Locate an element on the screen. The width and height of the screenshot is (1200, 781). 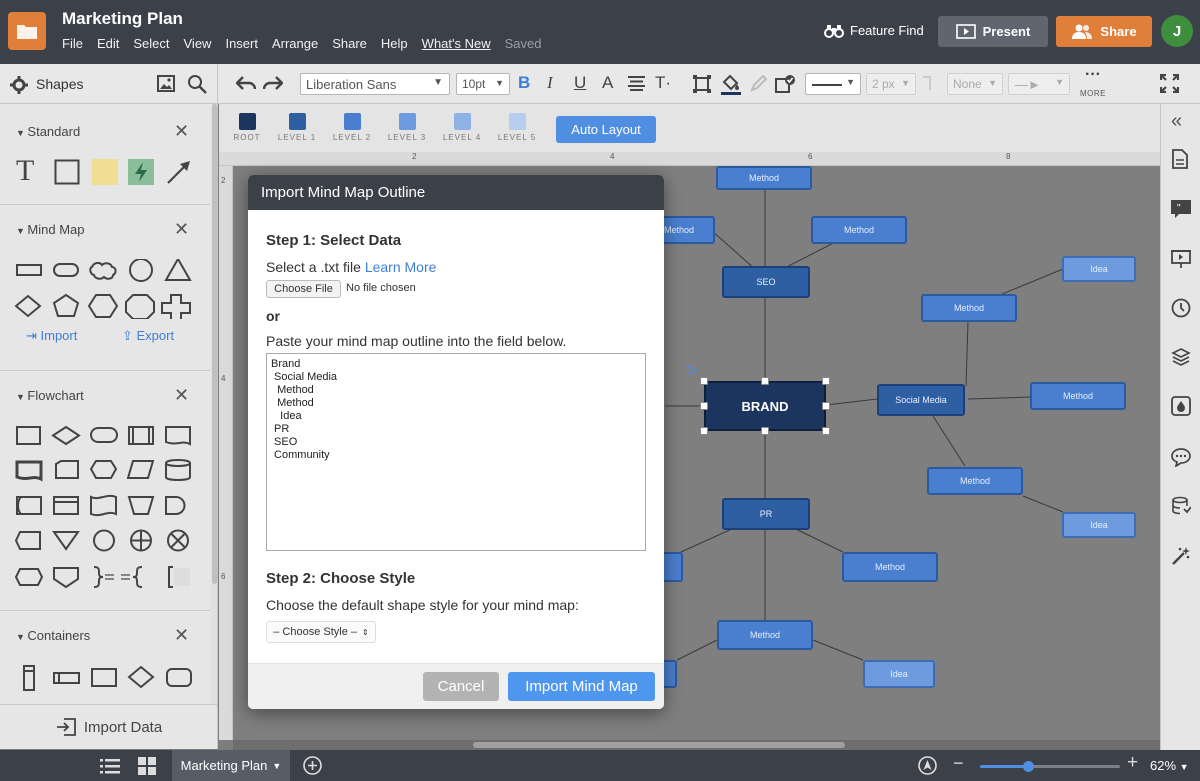
underline-icon: U is located at coordinates (580, 83).